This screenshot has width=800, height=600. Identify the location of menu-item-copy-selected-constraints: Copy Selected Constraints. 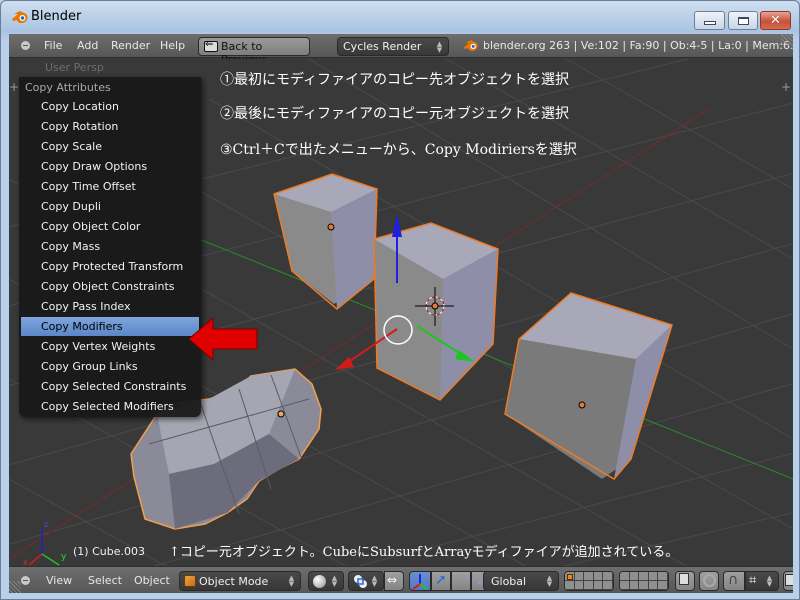
(110, 386).